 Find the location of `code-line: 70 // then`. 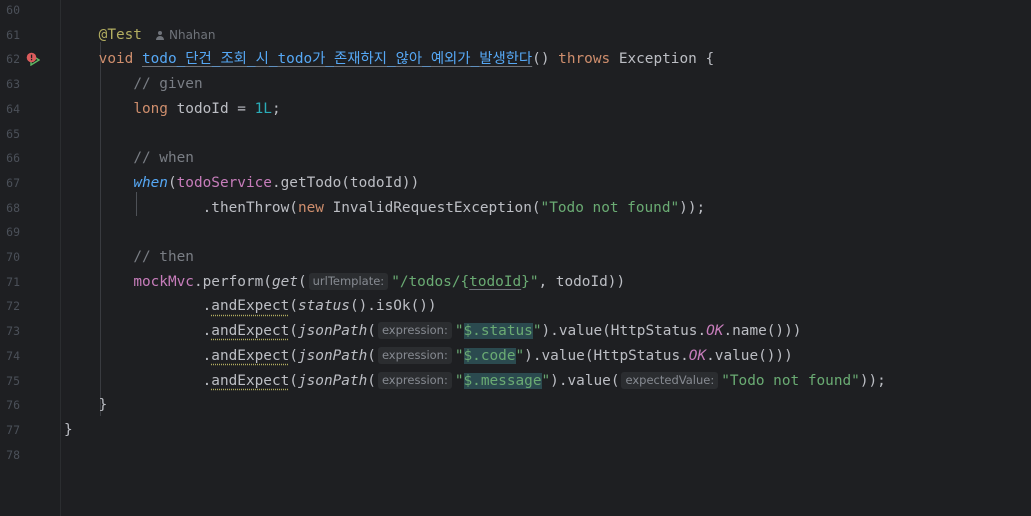

code-line: 70 // then is located at coordinates (515, 257).